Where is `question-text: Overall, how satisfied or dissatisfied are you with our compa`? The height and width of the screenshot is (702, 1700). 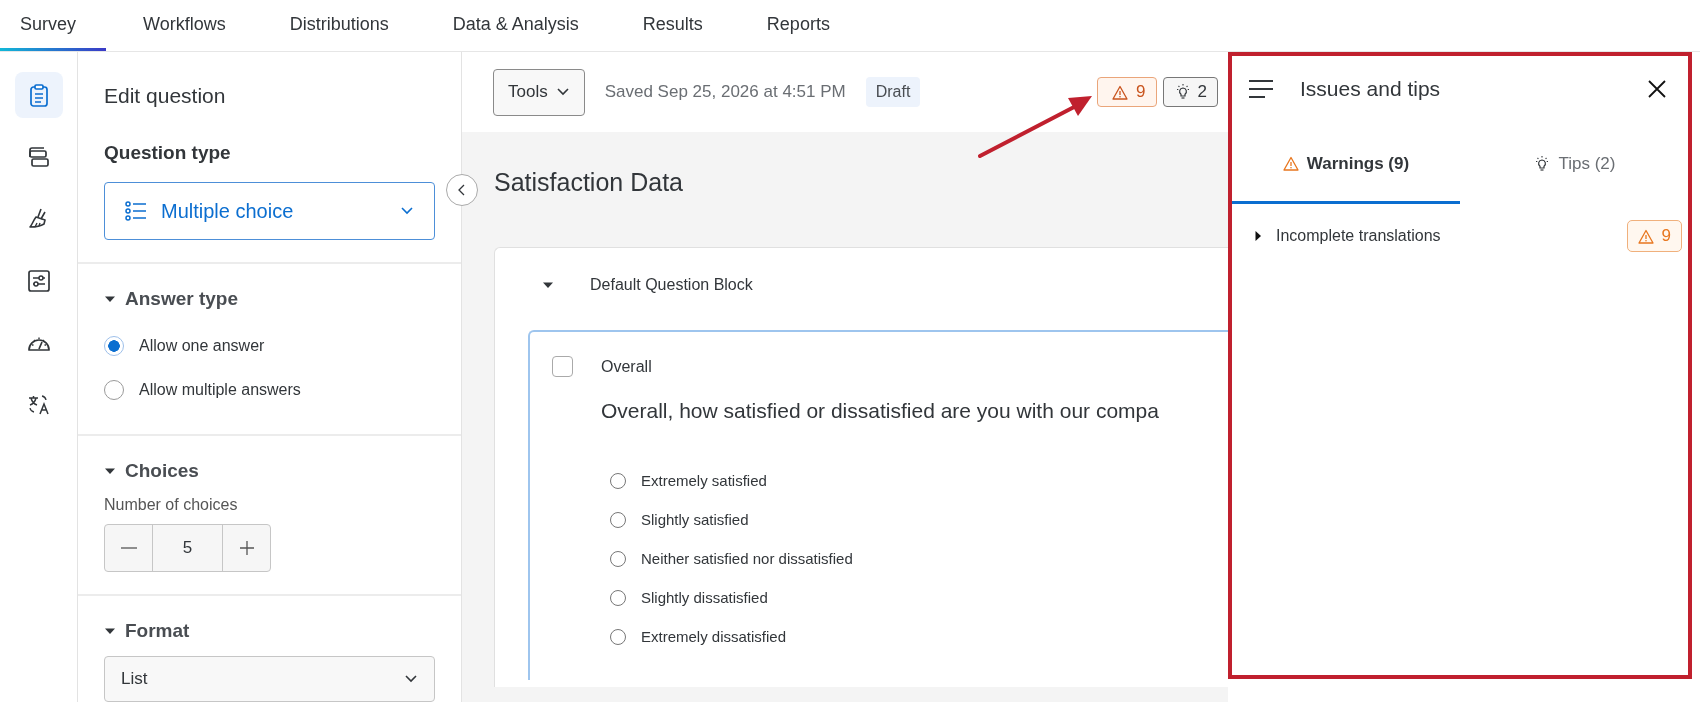 question-text: Overall, how satisfied or dissatisfied are you with our compa is located at coordinates (880, 411).